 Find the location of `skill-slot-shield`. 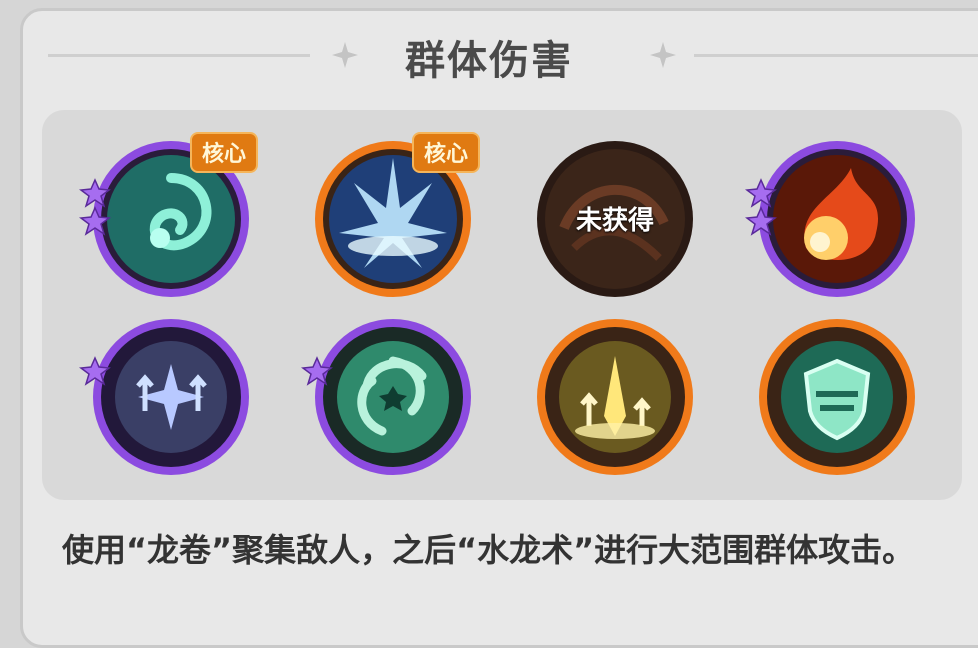

skill-slot-shield is located at coordinates (837, 397).